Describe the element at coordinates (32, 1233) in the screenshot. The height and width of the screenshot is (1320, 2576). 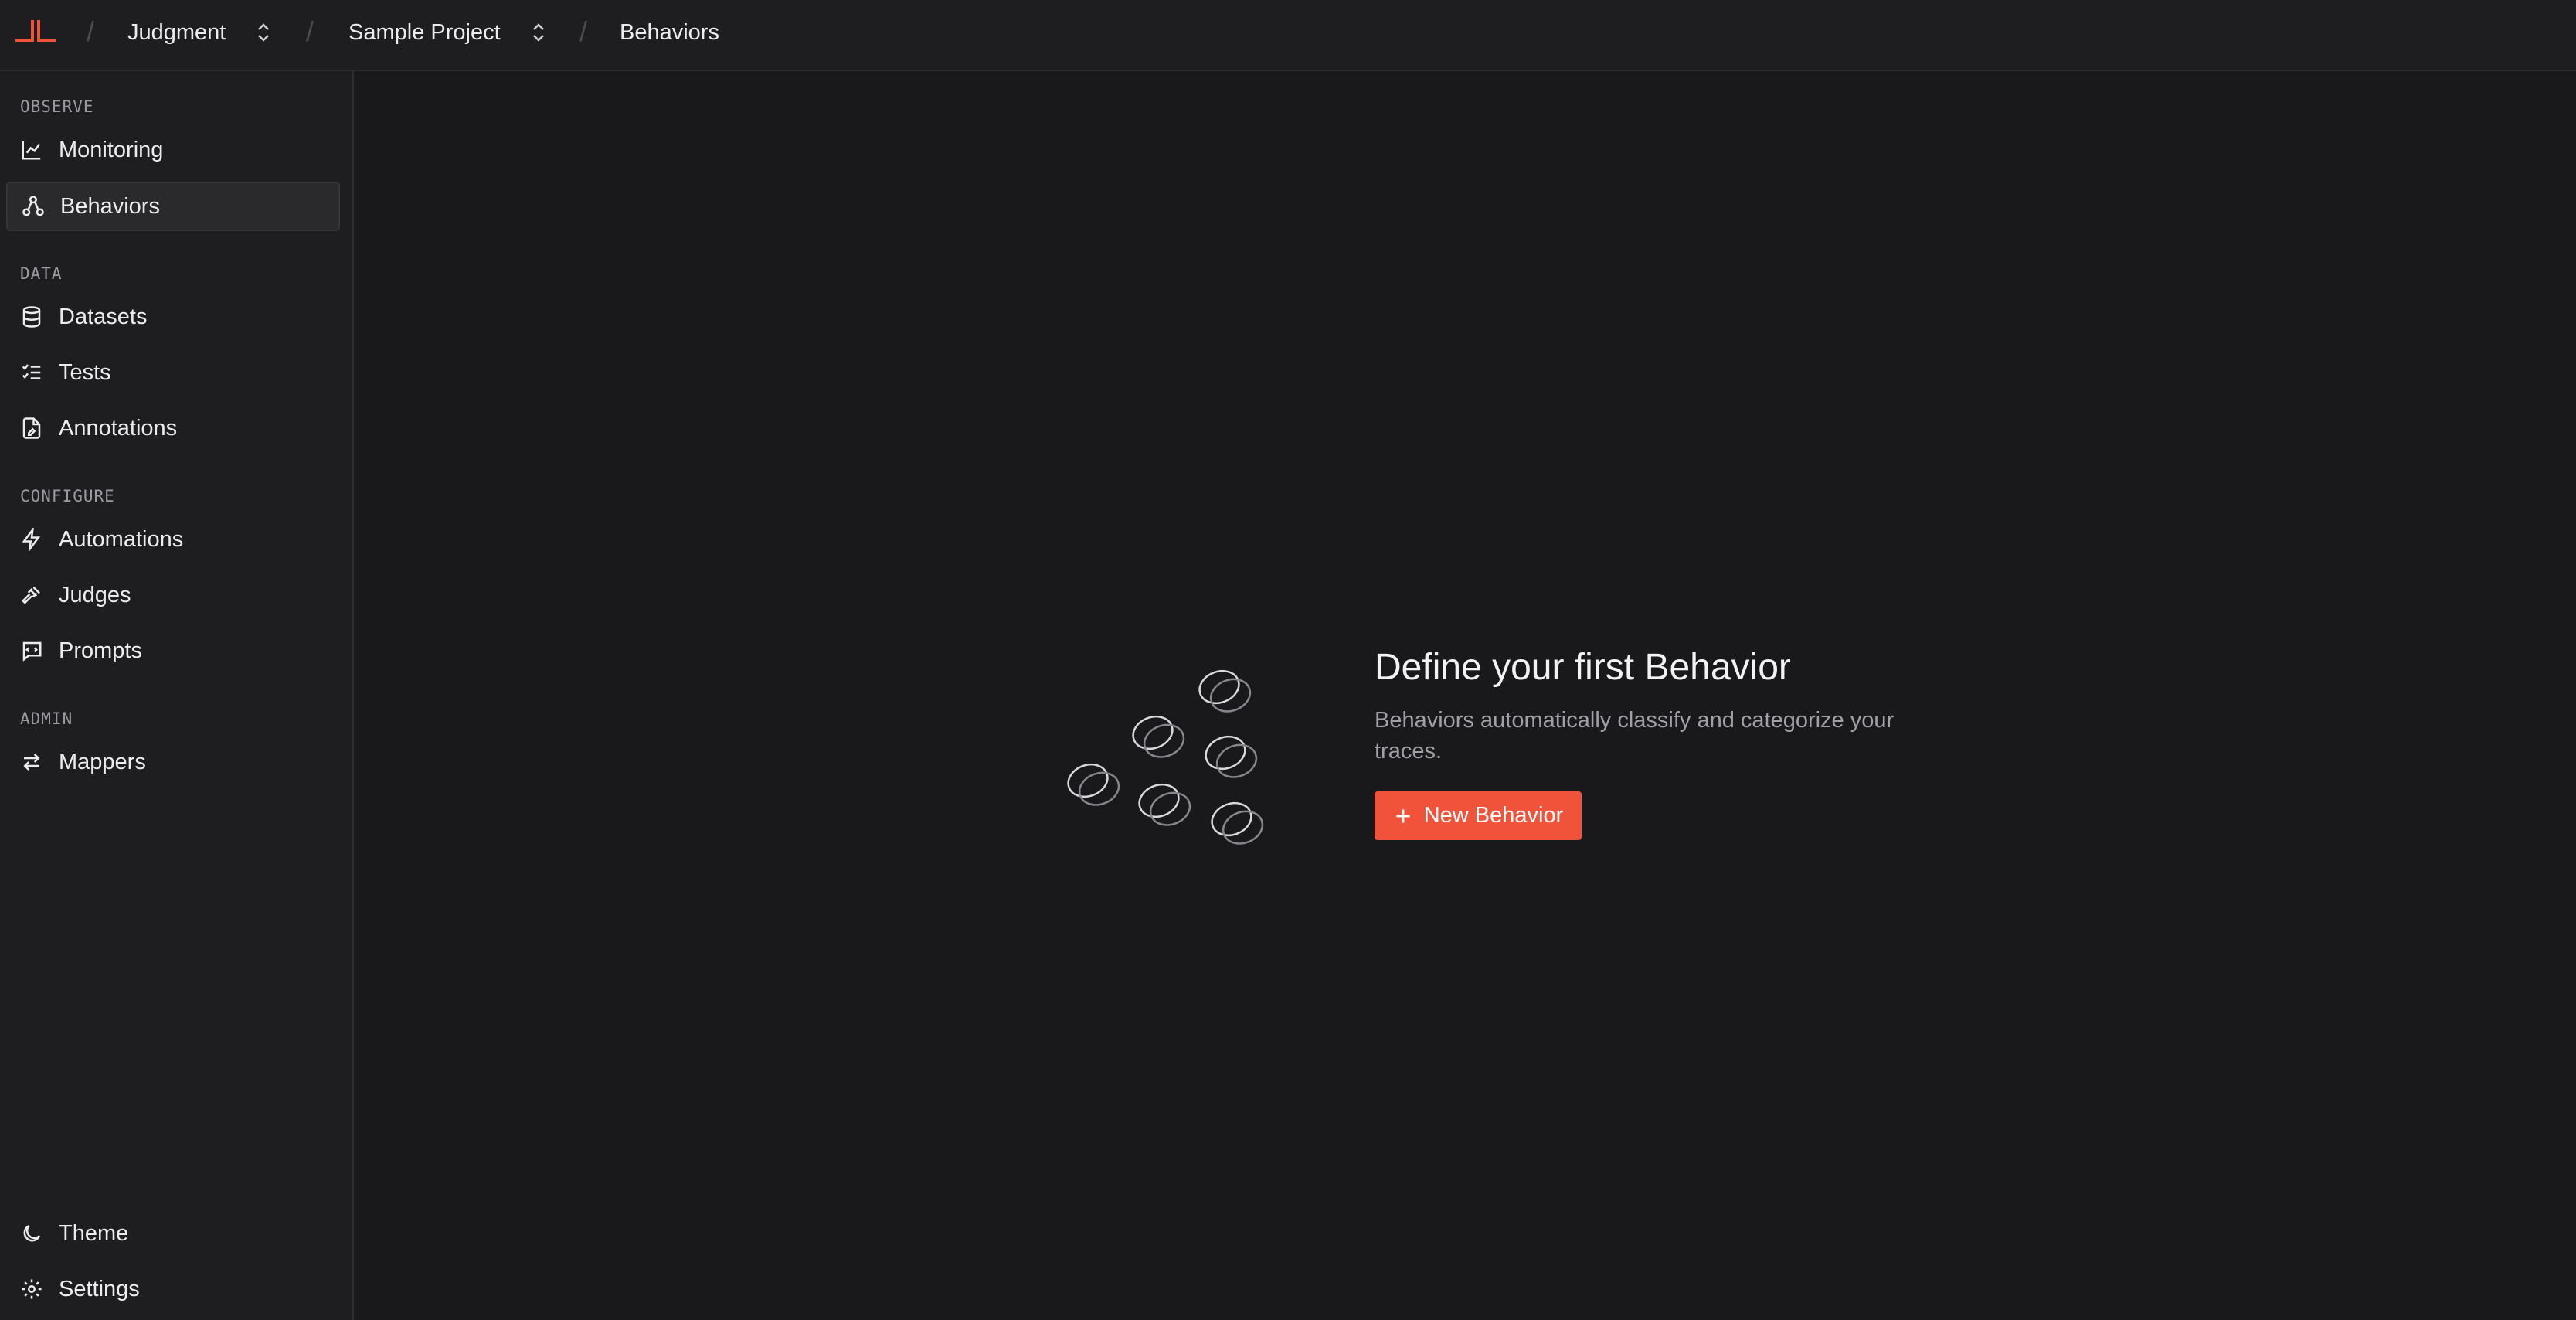
I see `moon-icon` at that location.